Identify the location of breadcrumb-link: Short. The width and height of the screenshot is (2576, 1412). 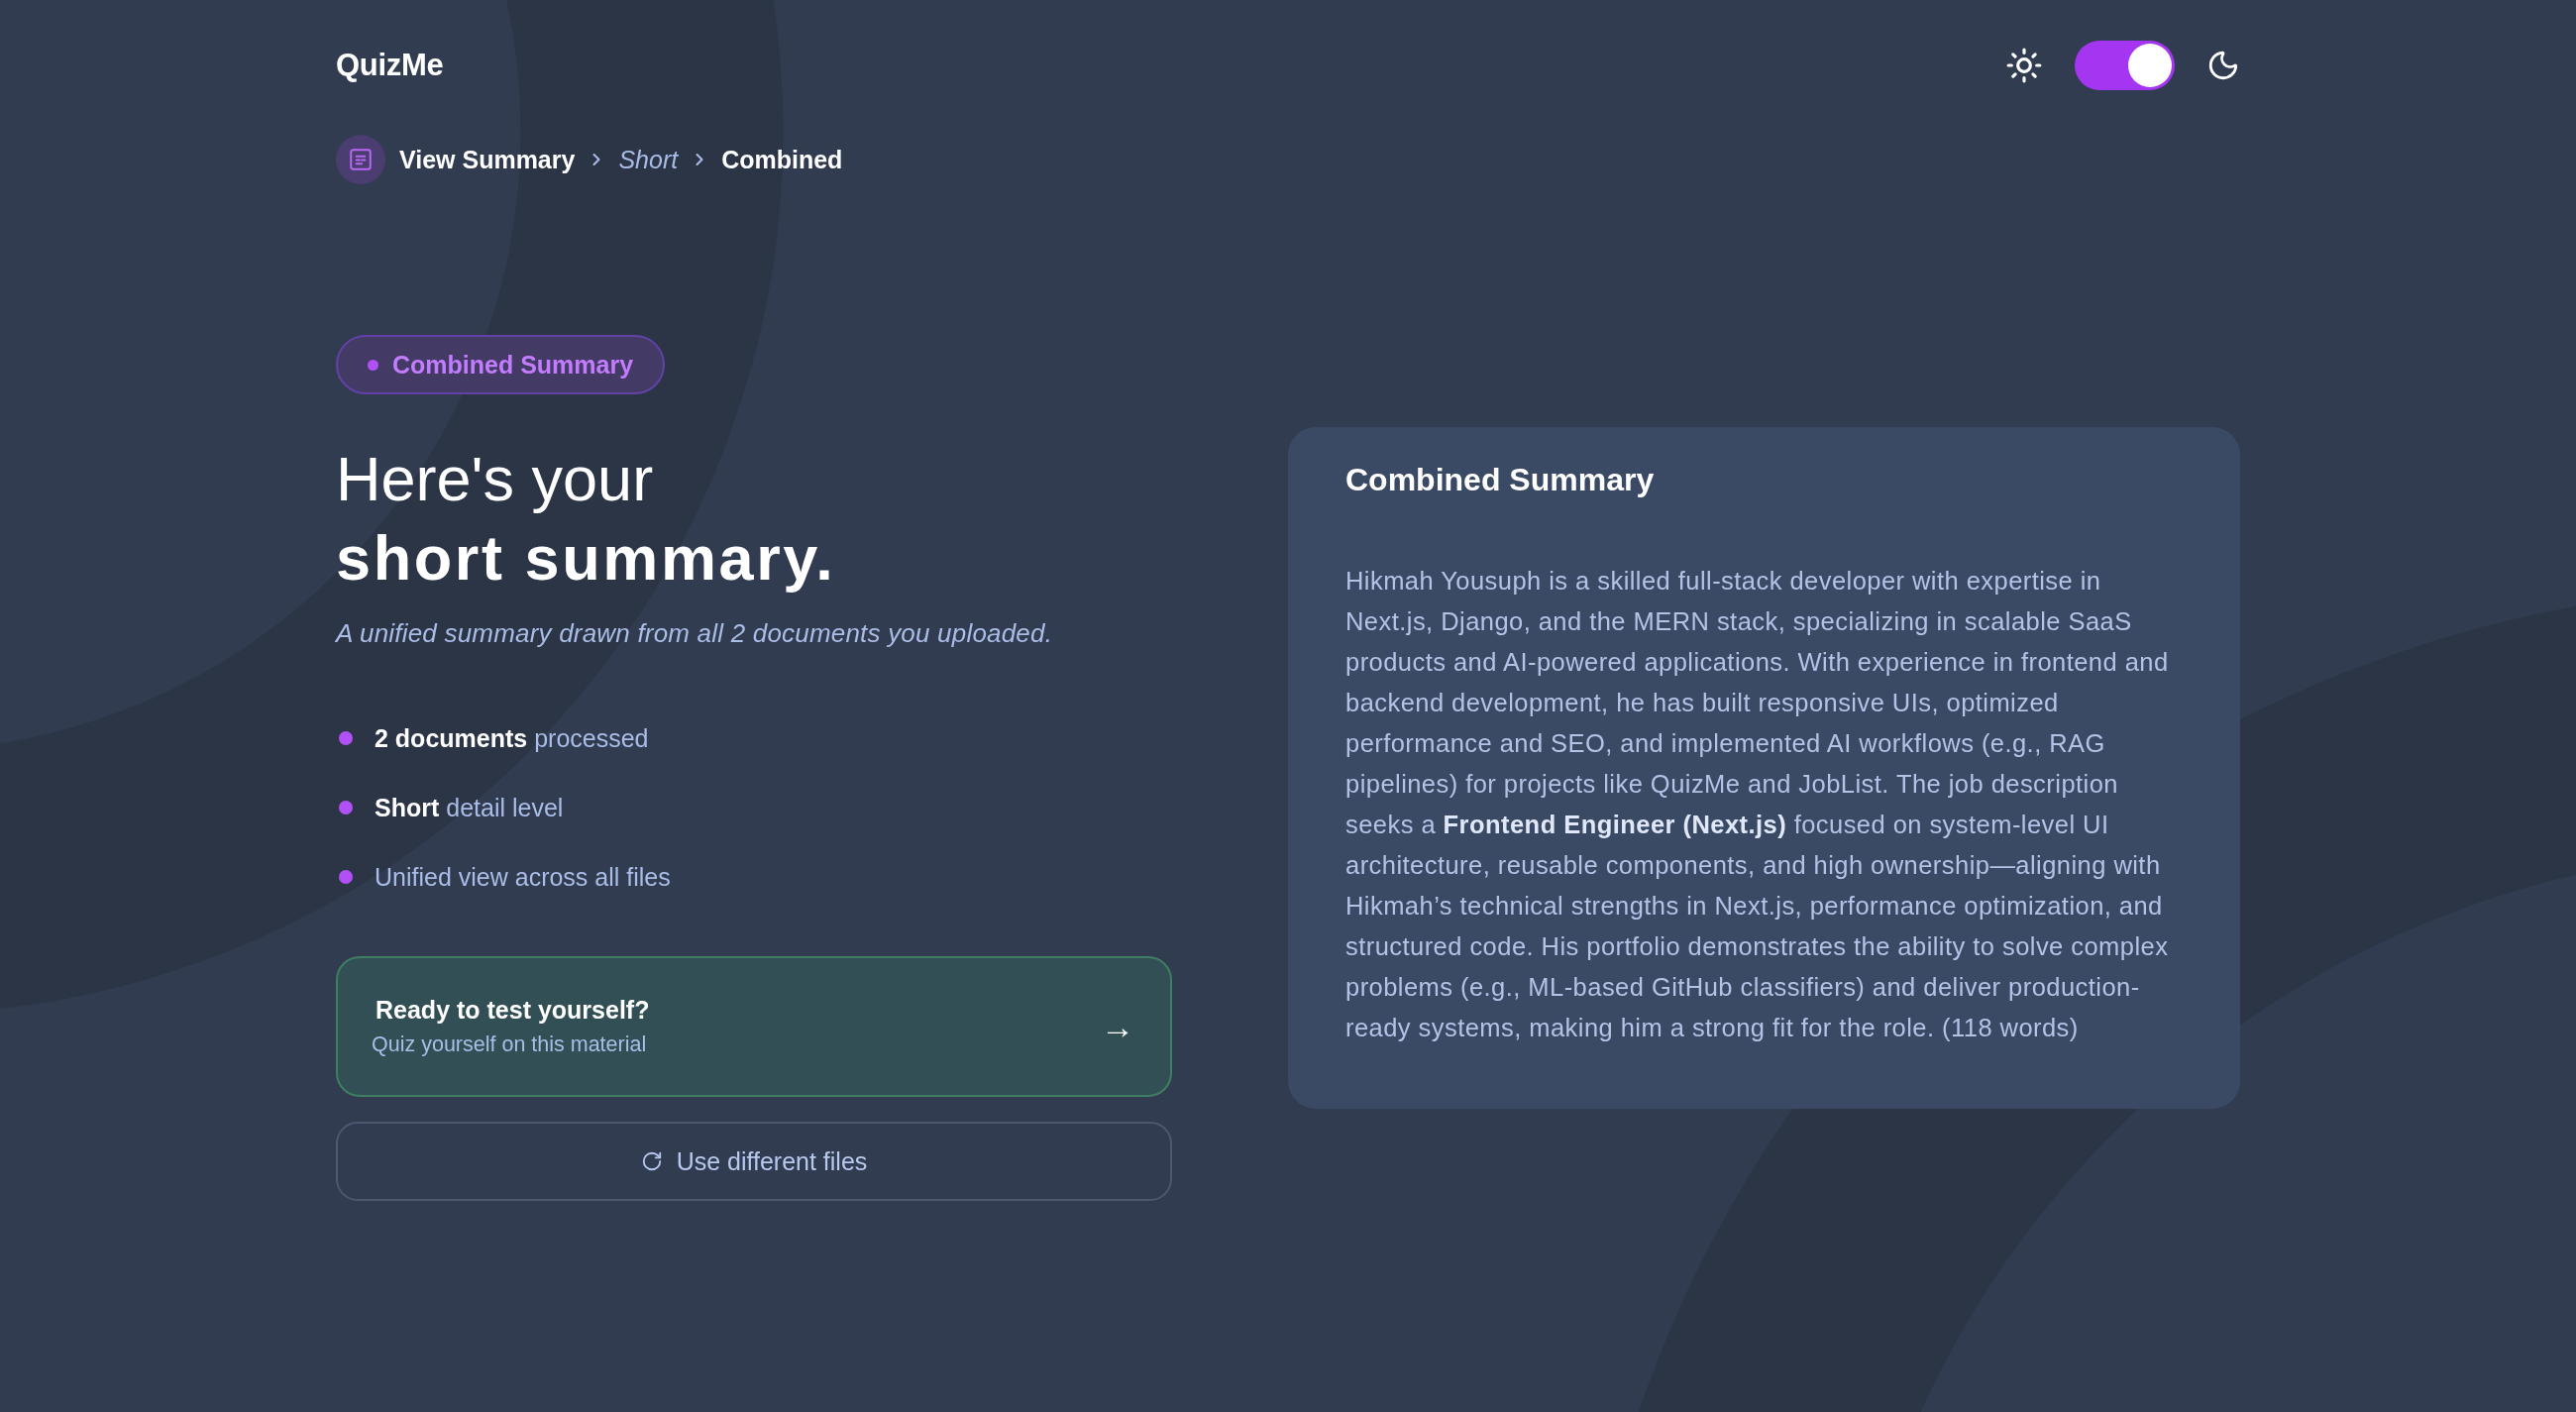
(648, 159).